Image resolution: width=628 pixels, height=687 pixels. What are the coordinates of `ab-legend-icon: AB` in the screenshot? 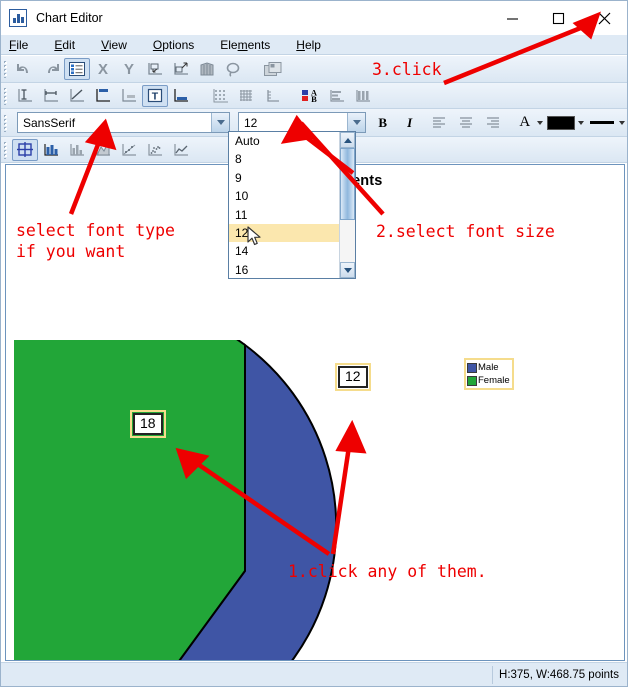 It's located at (311, 96).